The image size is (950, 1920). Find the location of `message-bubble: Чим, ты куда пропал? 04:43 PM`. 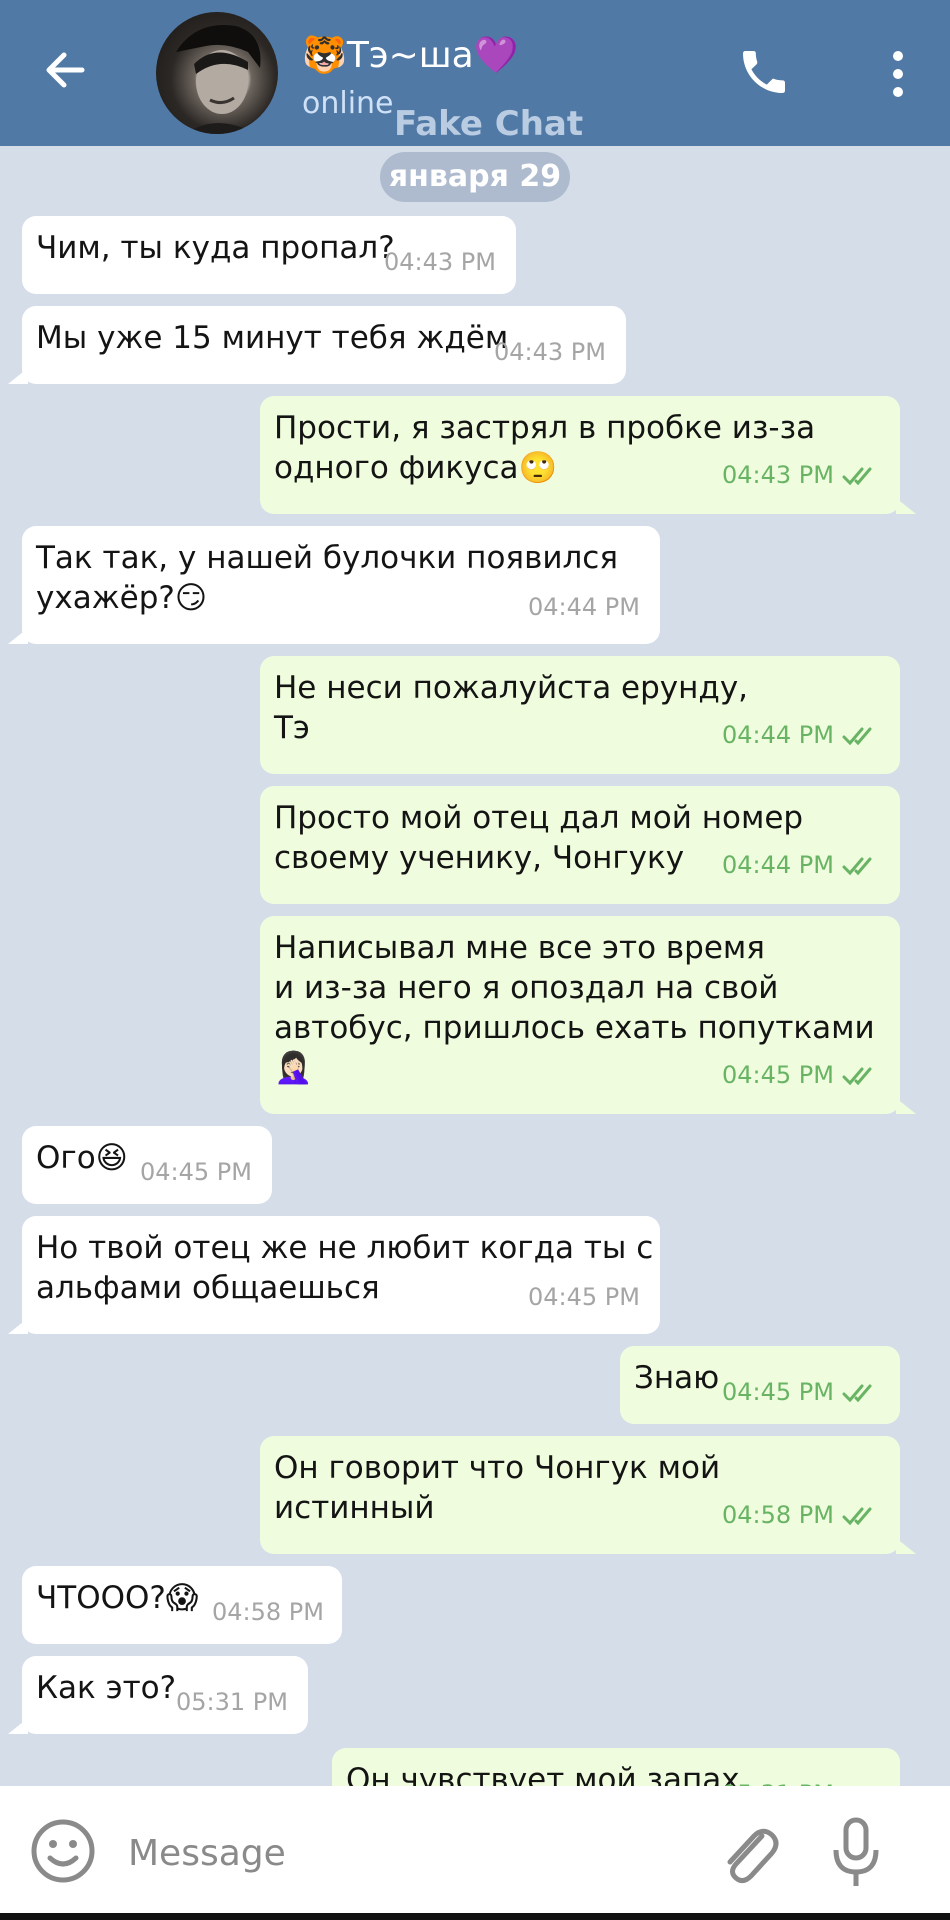

message-bubble: Чим, ты куда пропал? 04:43 PM is located at coordinates (269, 255).